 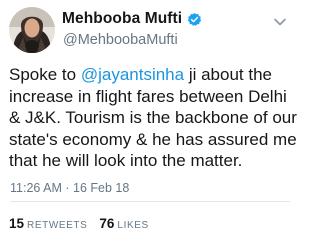 What do you see at coordinates (148, 96) in the screenshot?
I see `tweet-text-line: increase in flight fares between Delhi` at bounding box center [148, 96].